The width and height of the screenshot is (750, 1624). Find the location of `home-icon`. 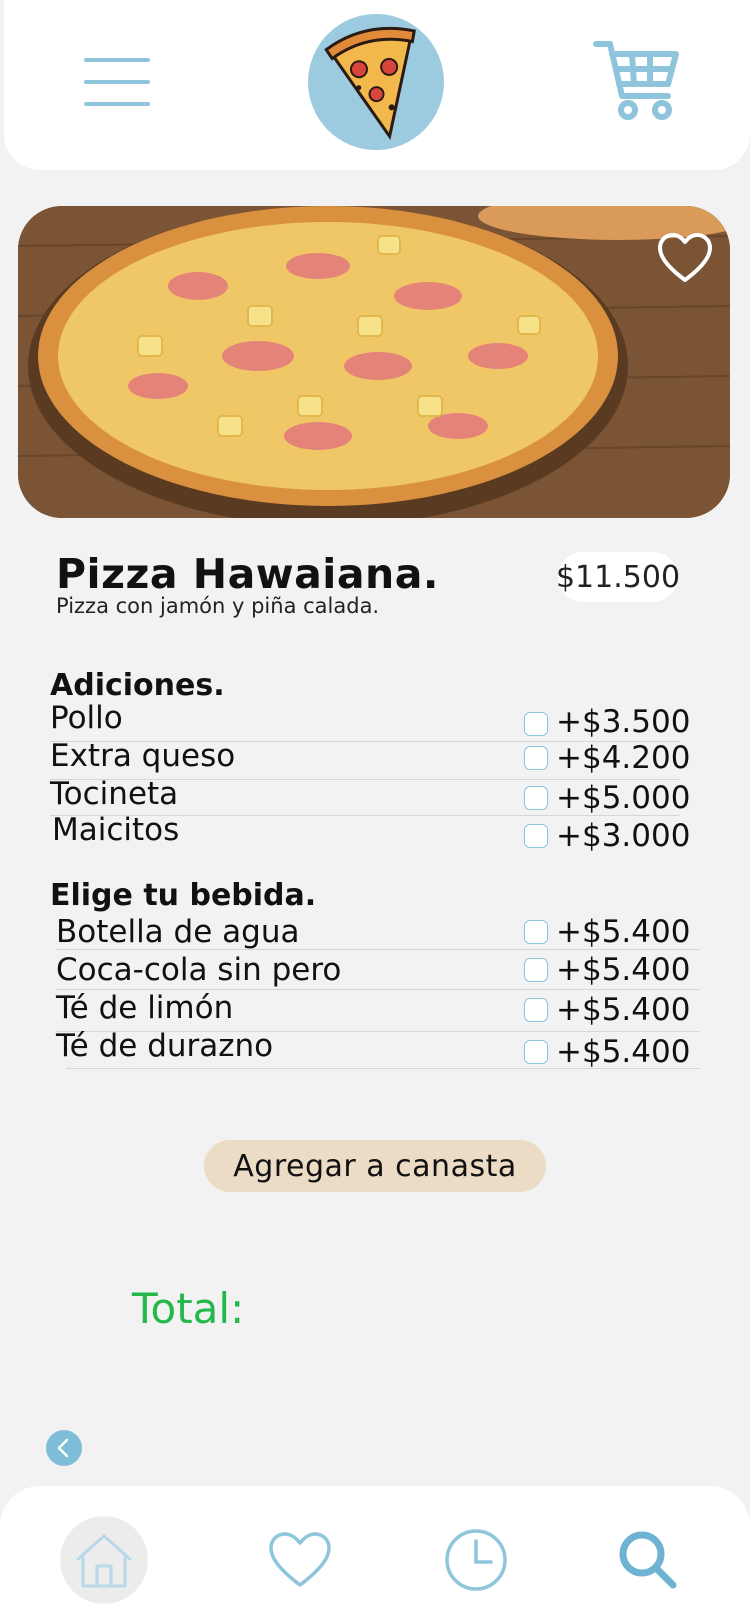

home-icon is located at coordinates (104, 1560).